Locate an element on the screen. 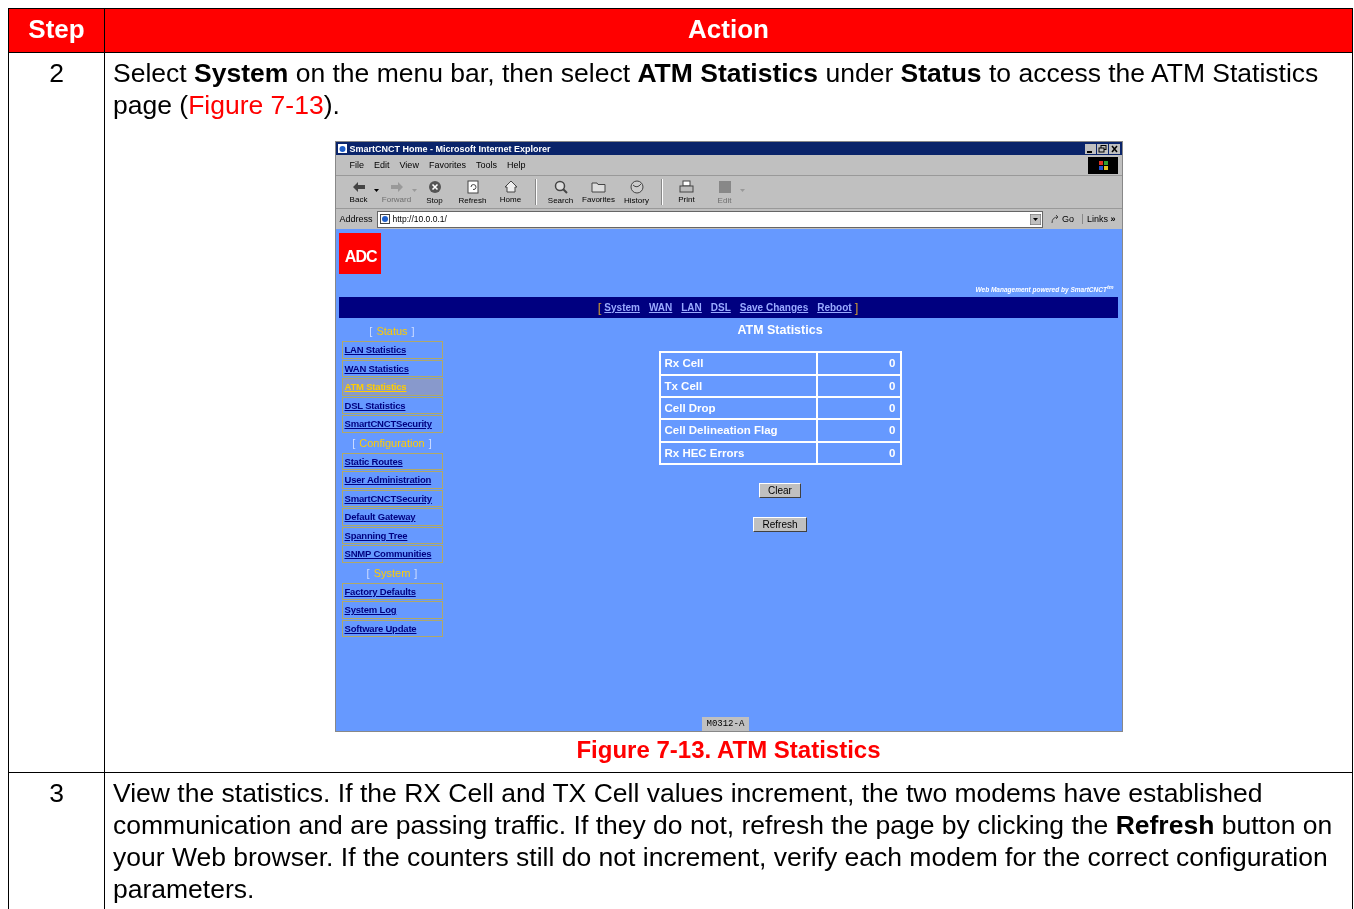 This screenshot has width=1354, height=909. nav-link: LAN is located at coordinates (691, 308).